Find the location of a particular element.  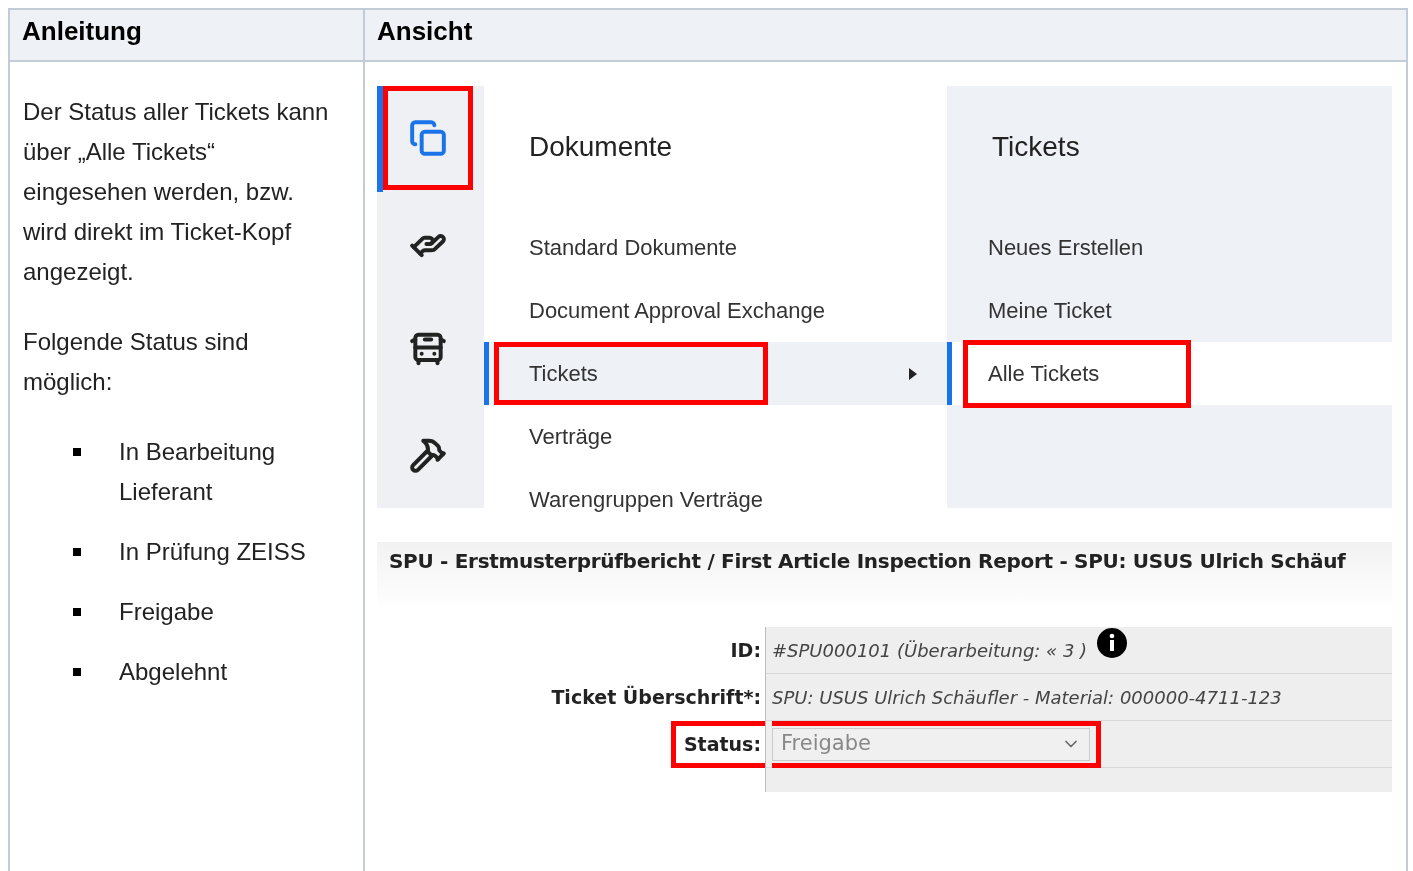

column-header: Anleitung is located at coordinates (82, 31).